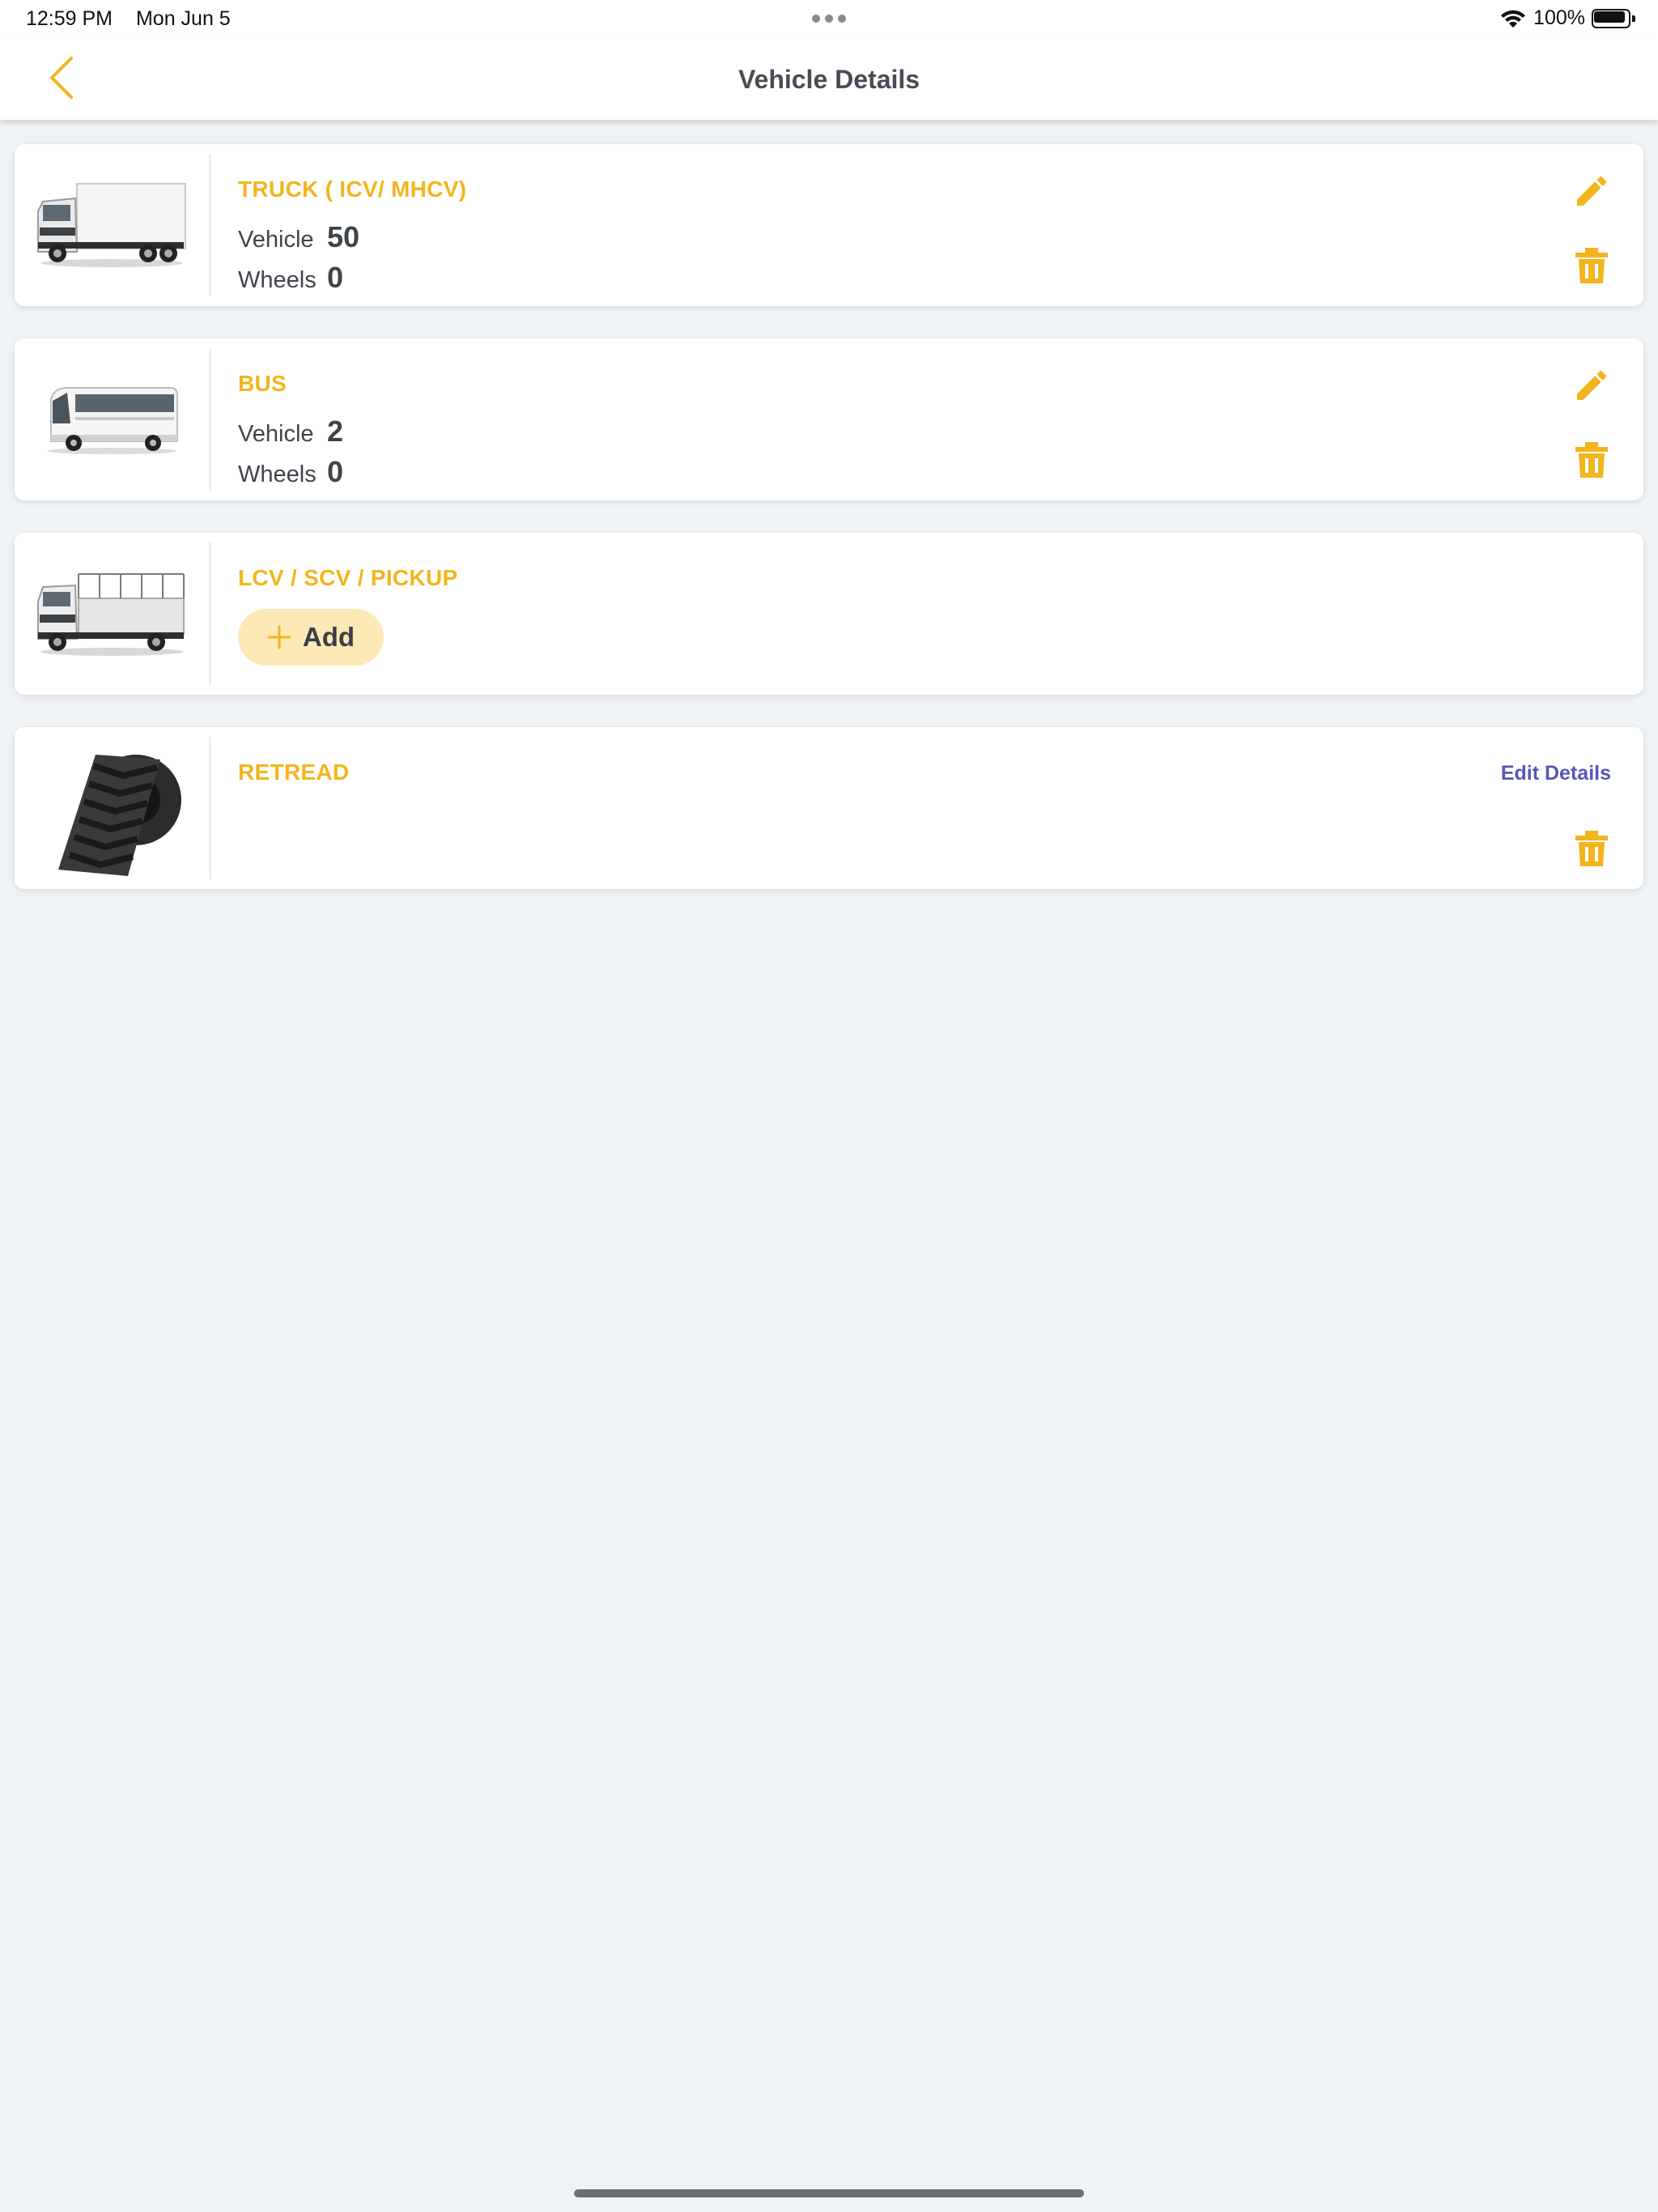  I want to click on vehicle-count-row: Vehicle 50, so click(298, 237).